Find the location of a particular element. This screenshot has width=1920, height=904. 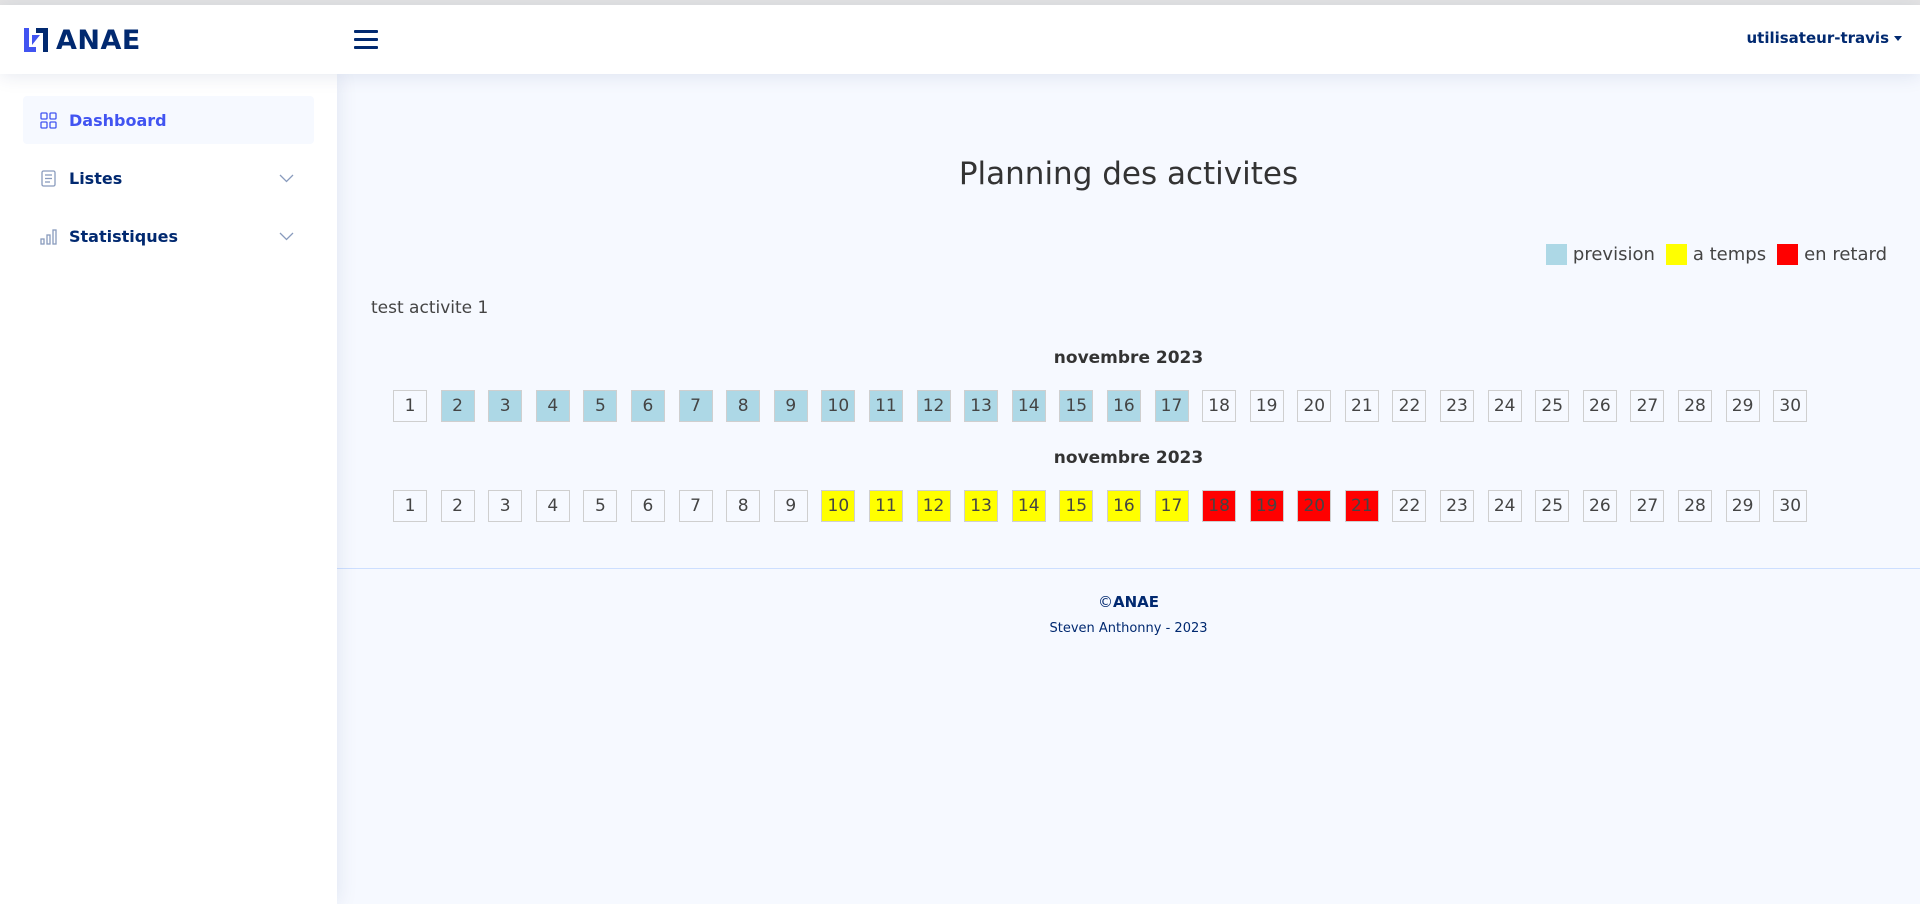

legend: prevision a temps en retard is located at coordinates (1711, 254).